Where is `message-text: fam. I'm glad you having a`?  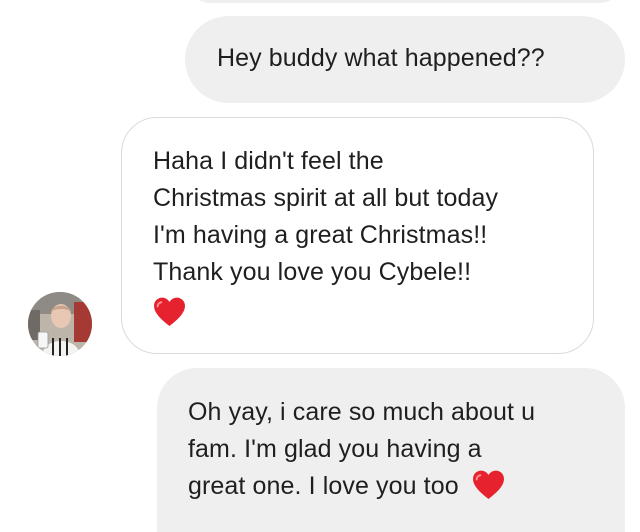
message-text: fam. I'm glad you having a is located at coordinates (335, 449).